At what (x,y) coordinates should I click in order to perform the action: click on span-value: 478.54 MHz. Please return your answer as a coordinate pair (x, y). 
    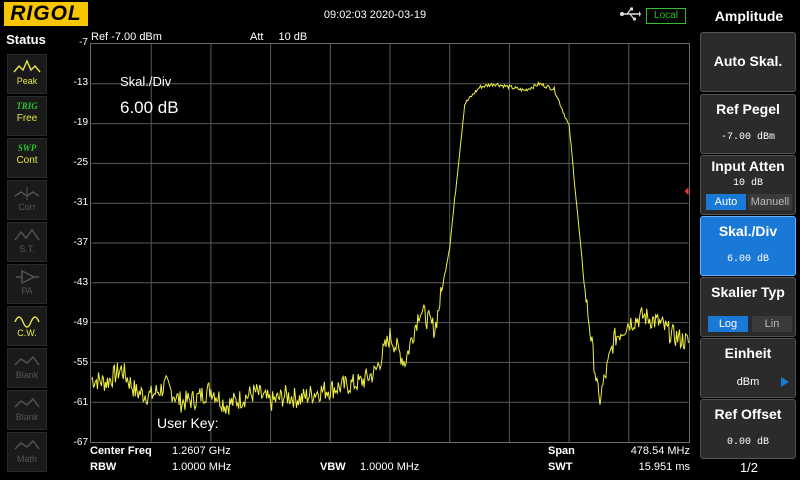
    Looking at the image, I should click on (660, 451).